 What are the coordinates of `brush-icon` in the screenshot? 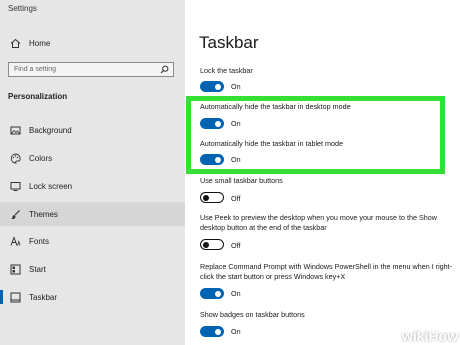 It's located at (15, 214).